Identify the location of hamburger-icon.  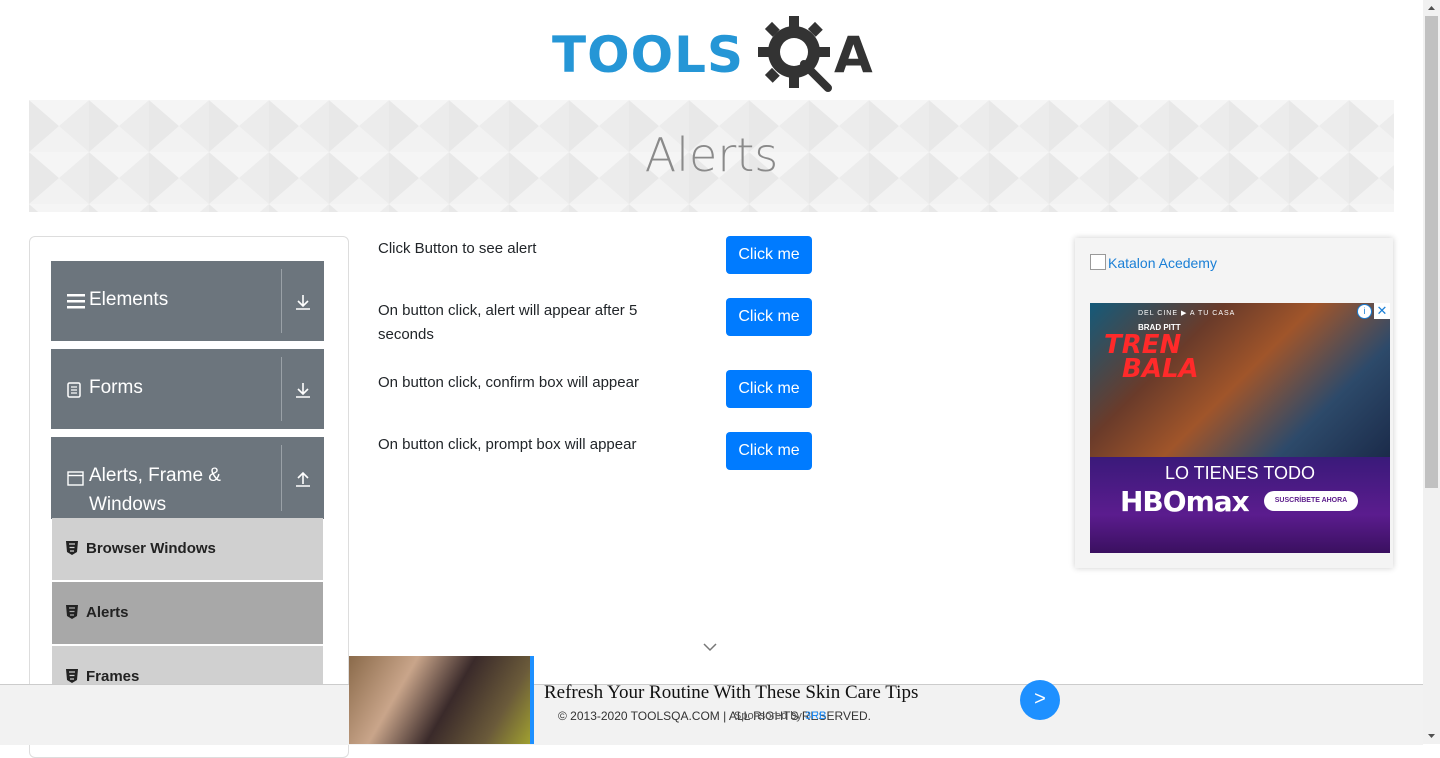
(76, 301).